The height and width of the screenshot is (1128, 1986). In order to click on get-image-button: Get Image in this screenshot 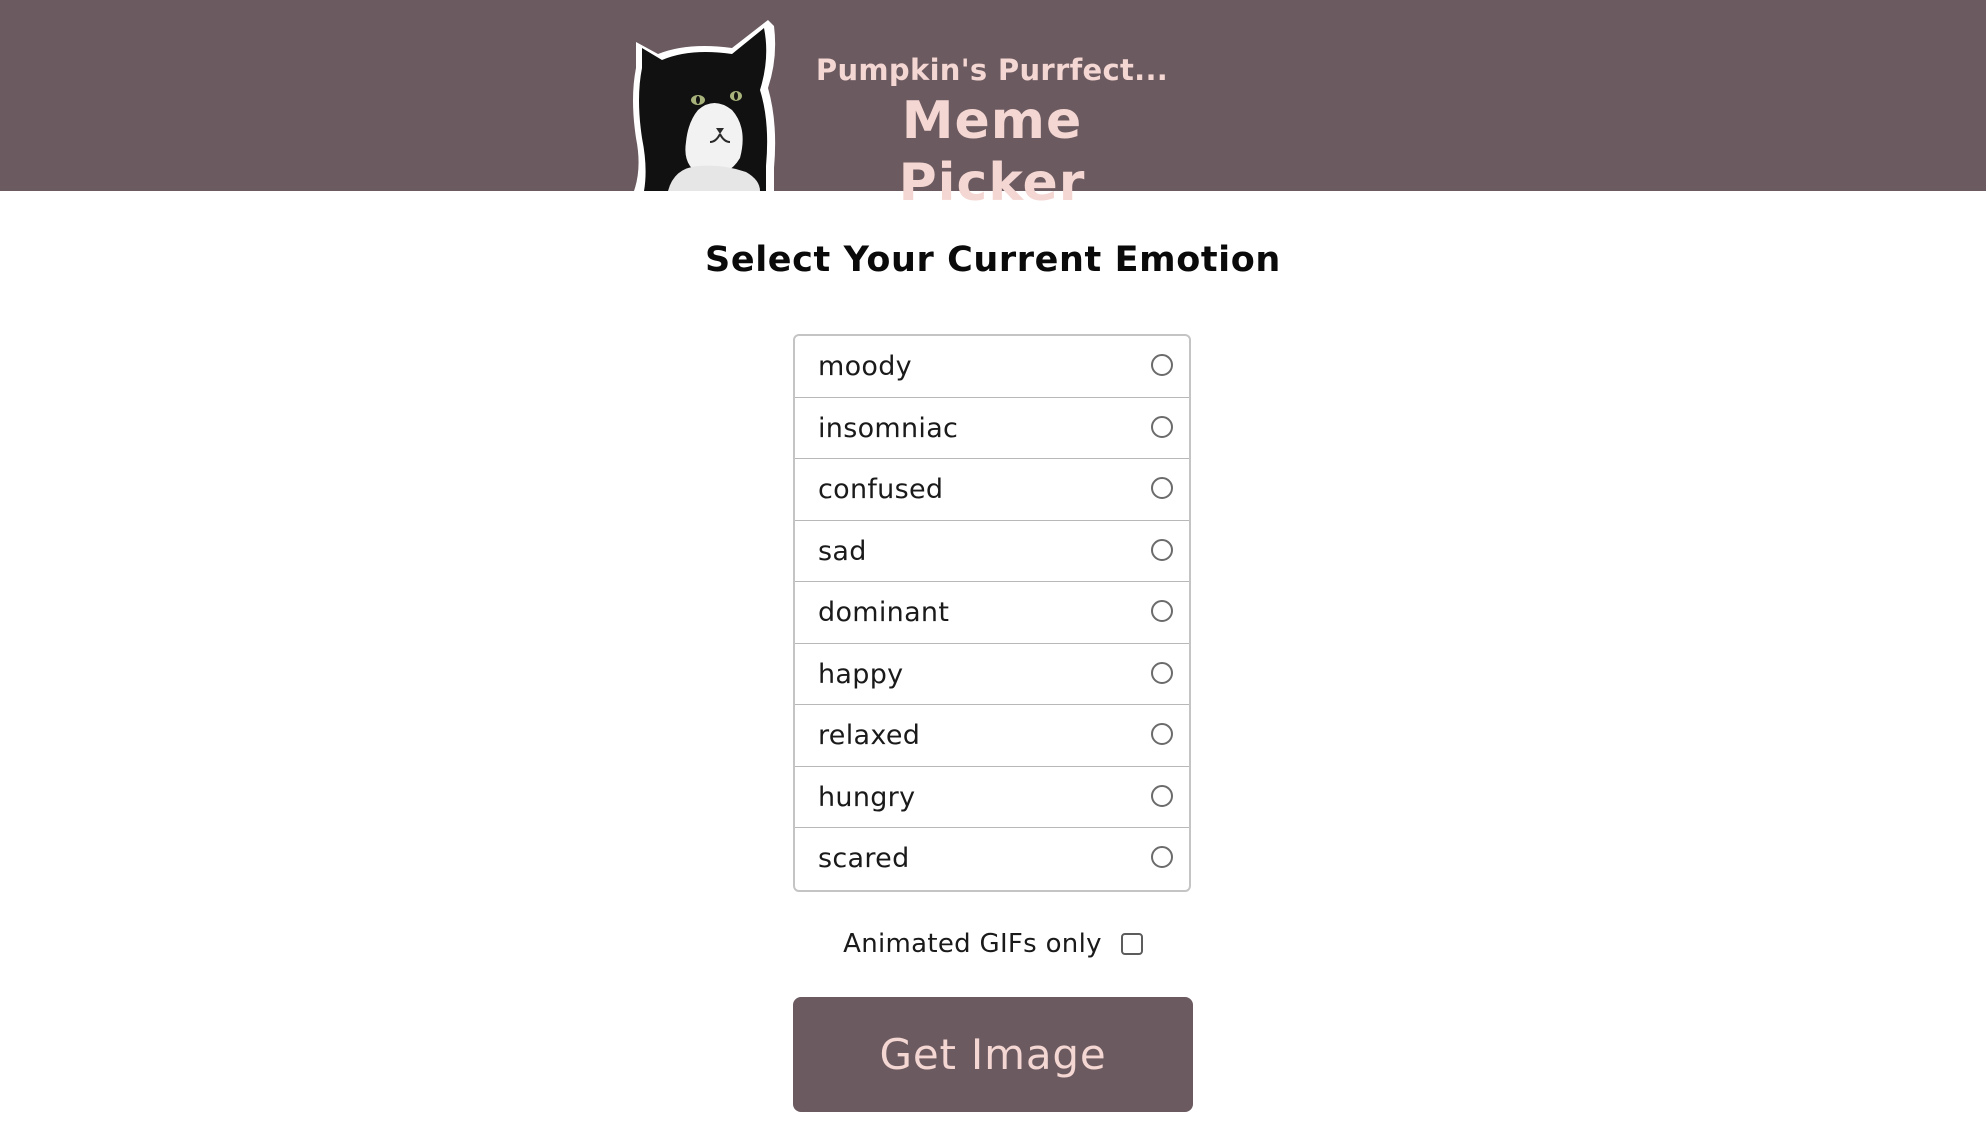, I will do `click(993, 1054)`.